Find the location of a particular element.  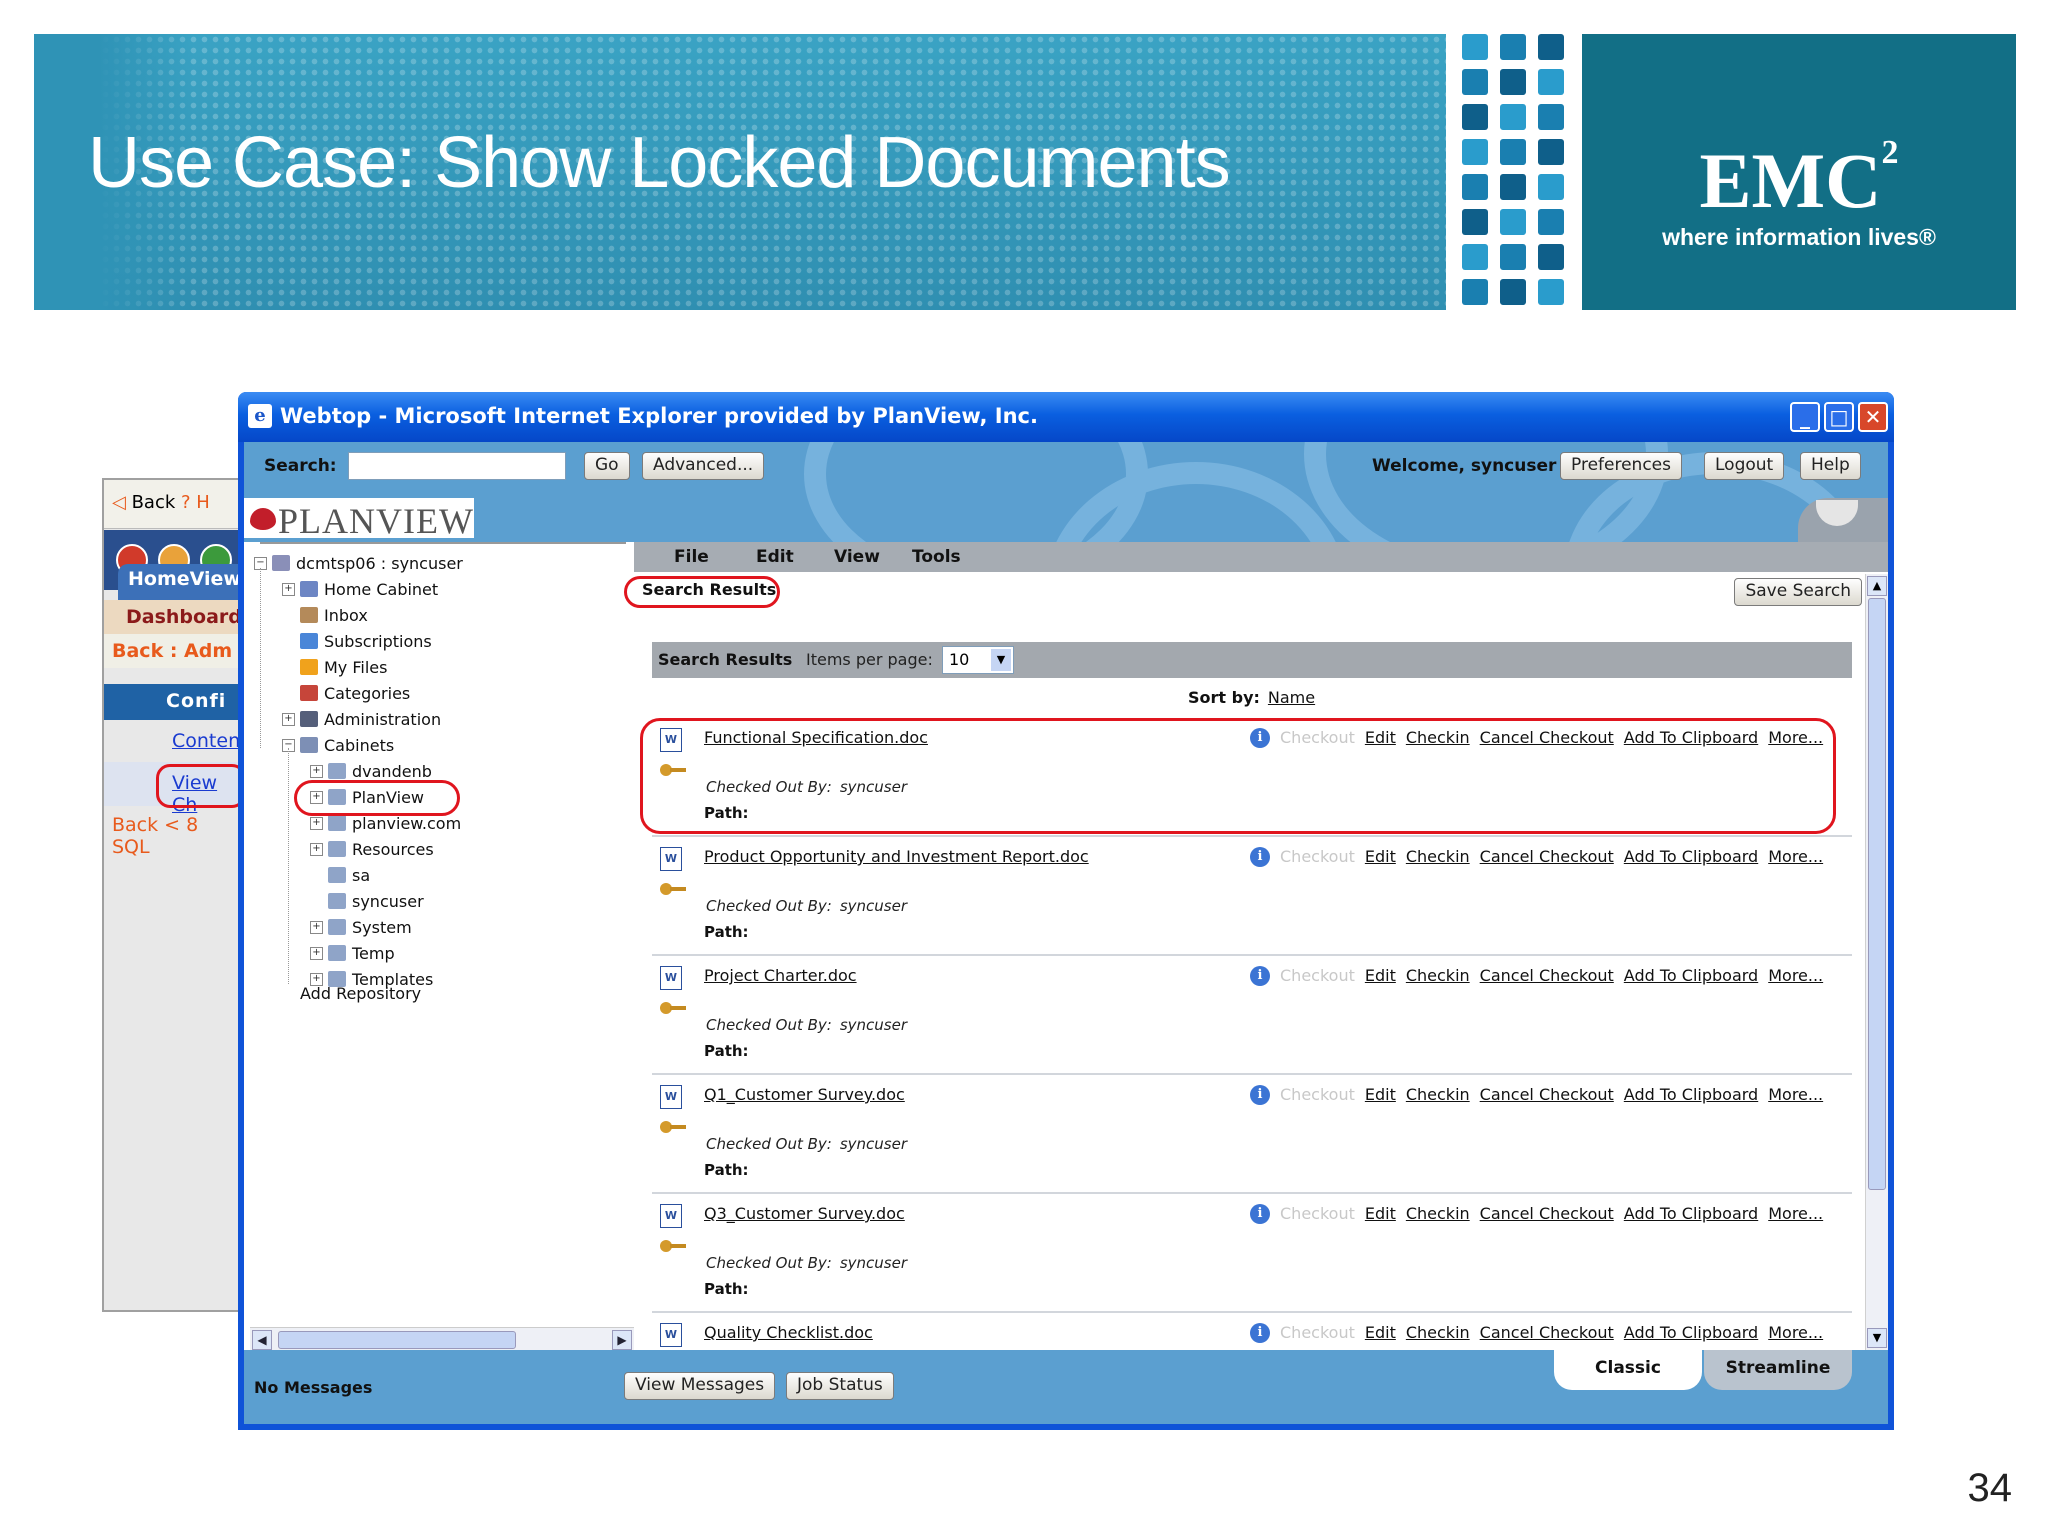

sort-by-name-link: Name is located at coordinates (1291, 697).